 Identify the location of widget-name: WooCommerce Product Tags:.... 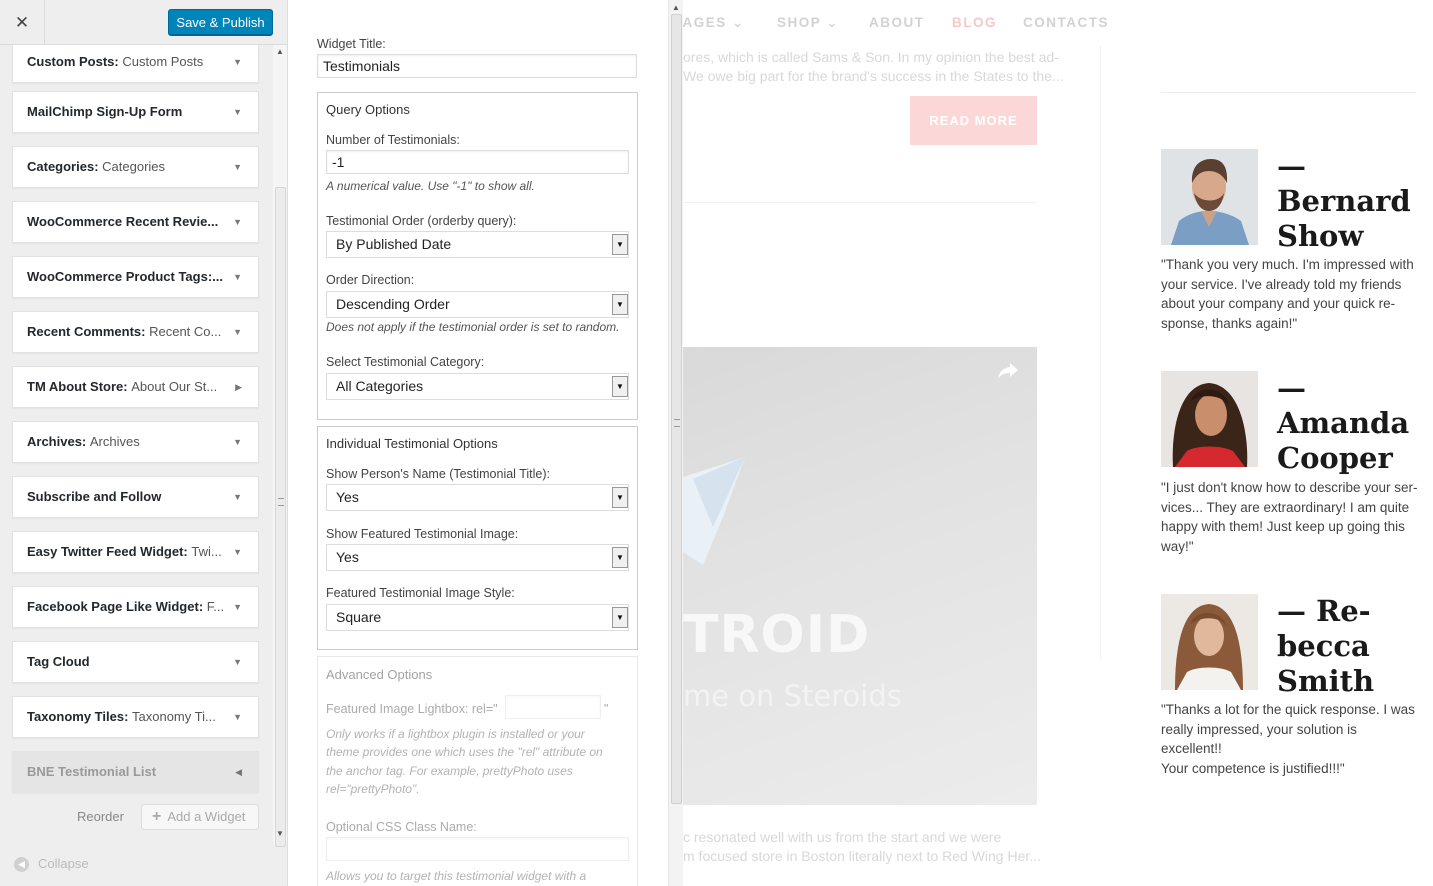
(125, 276).